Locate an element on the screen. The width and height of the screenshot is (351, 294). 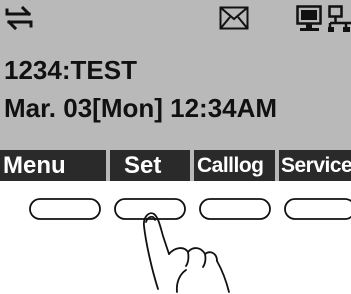
softkey-bar: Menu Set Calllog Service is located at coordinates (175, 165).